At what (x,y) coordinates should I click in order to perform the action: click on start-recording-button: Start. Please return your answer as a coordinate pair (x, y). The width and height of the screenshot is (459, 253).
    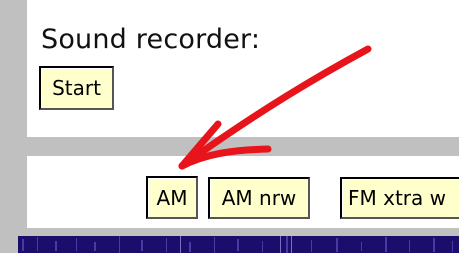
    Looking at the image, I should click on (76, 88).